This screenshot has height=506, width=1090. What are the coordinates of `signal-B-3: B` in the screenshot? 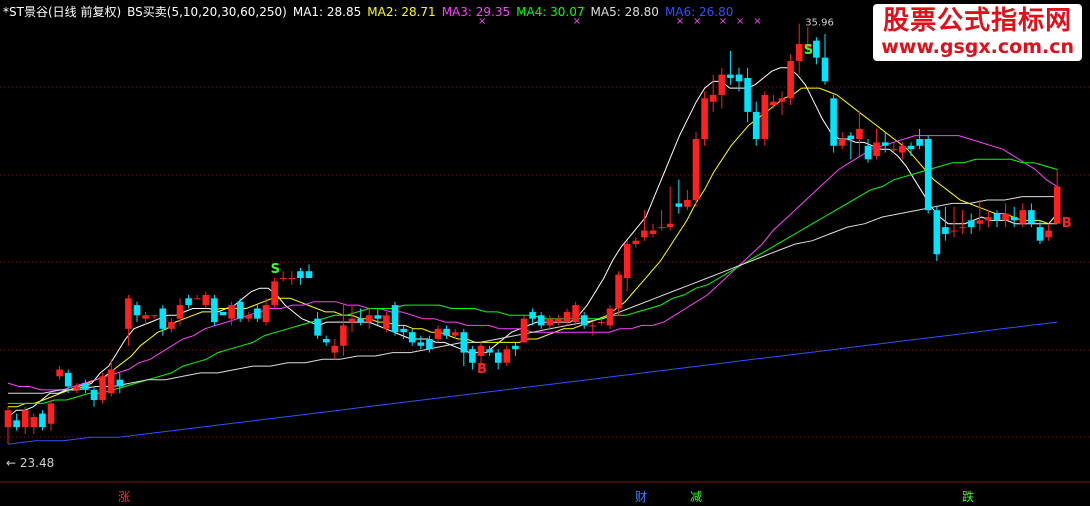 It's located at (1067, 223).